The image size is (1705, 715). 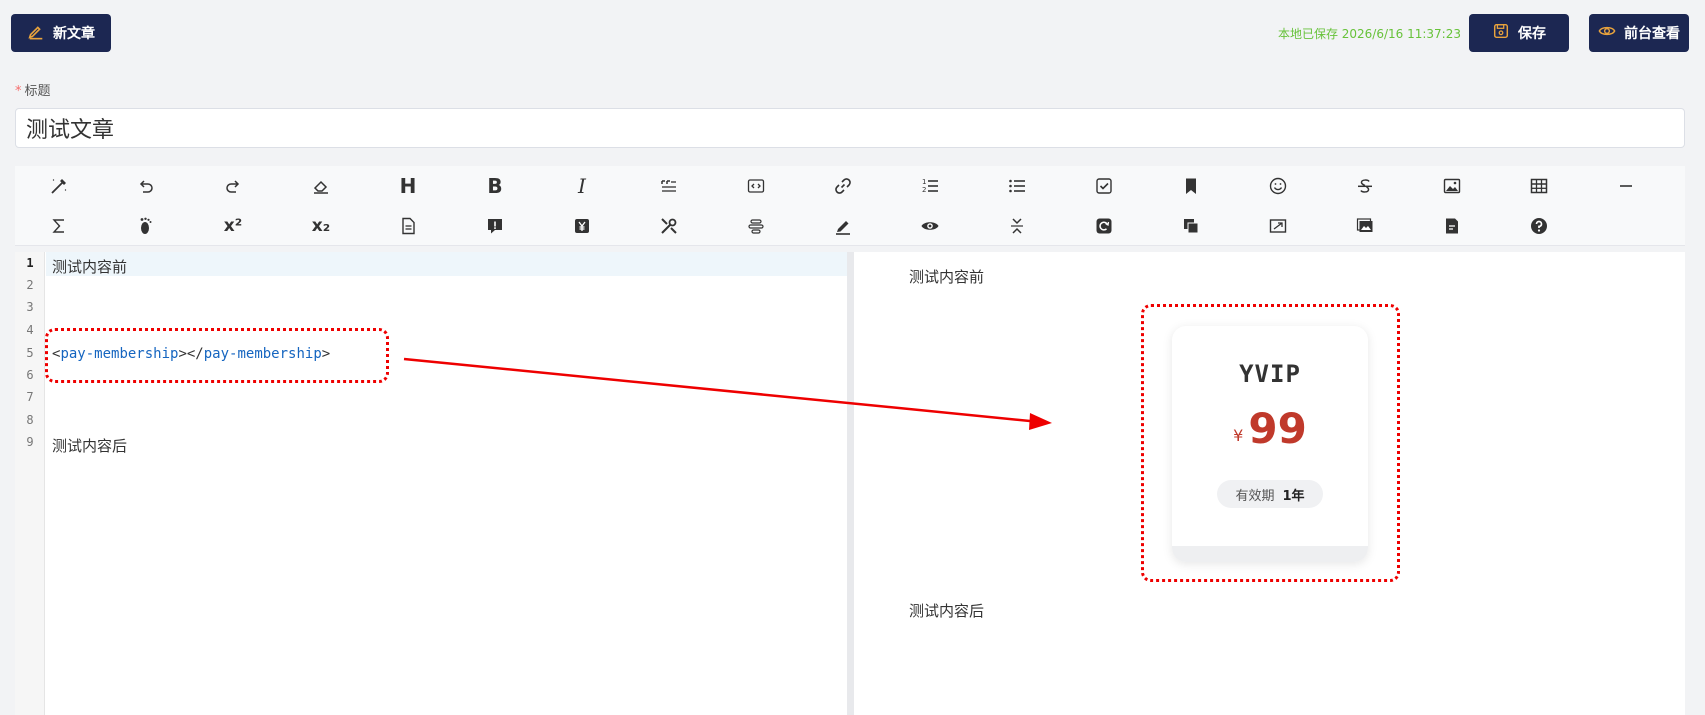 I want to click on line-number: 9, so click(x=30, y=442).